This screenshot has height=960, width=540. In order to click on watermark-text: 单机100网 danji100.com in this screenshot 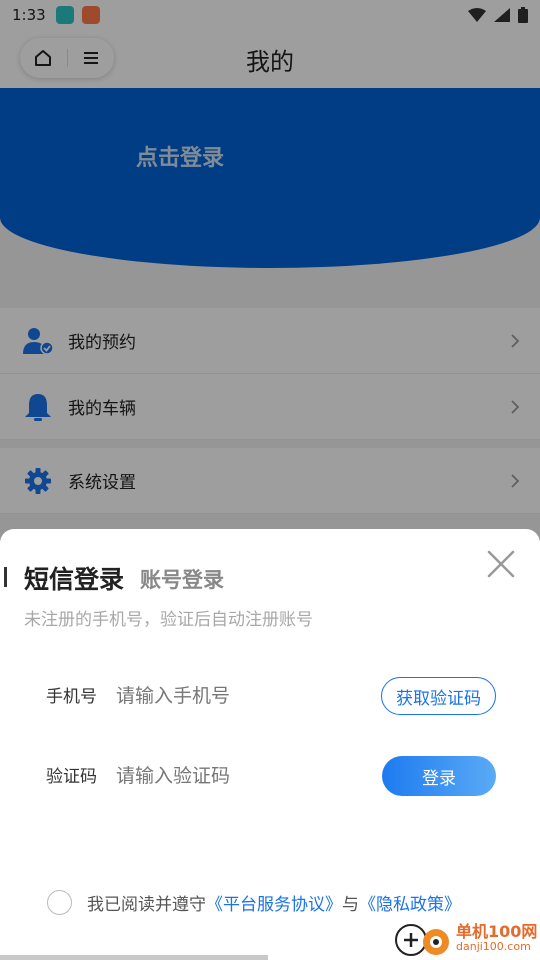, I will do `click(496, 938)`.